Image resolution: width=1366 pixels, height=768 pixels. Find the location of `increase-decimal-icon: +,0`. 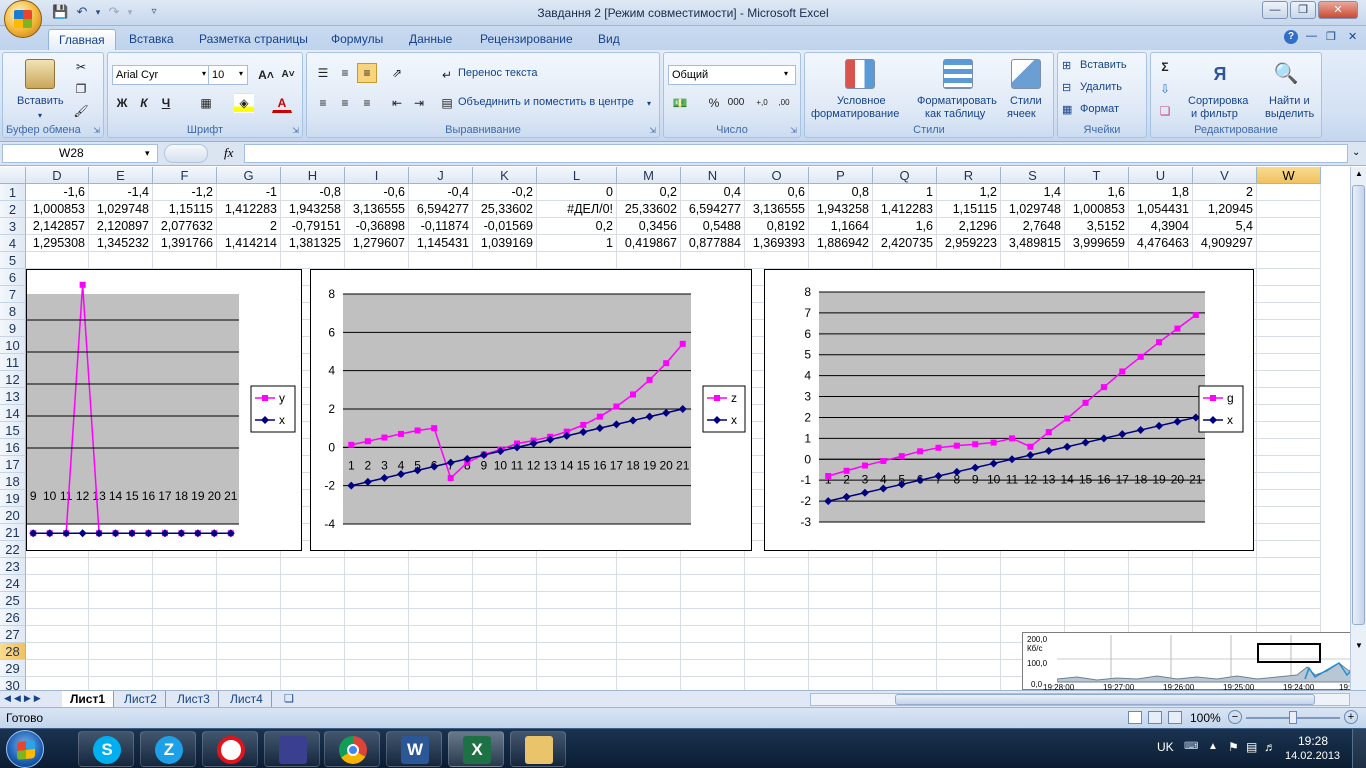

increase-decimal-icon: +,0 is located at coordinates (762, 103).